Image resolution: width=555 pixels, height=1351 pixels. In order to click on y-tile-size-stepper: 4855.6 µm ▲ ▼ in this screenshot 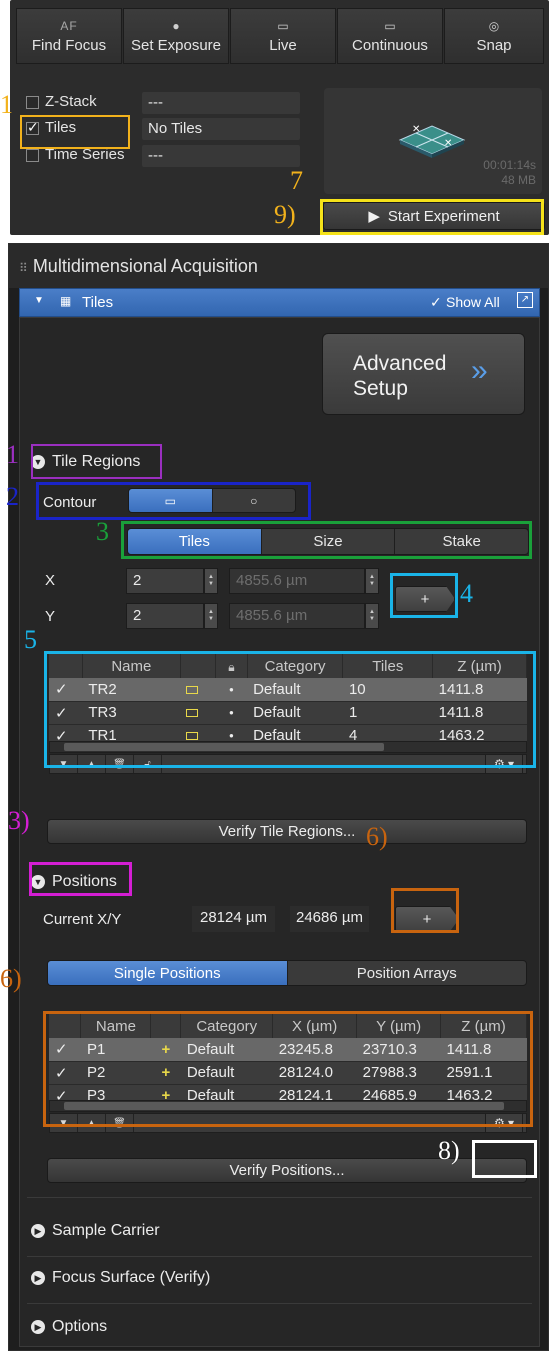, I will do `click(304, 616)`.